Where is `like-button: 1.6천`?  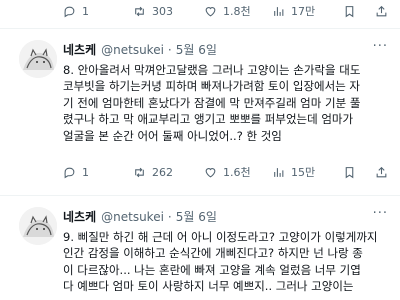 like-button: 1.6천 is located at coordinates (227, 172).